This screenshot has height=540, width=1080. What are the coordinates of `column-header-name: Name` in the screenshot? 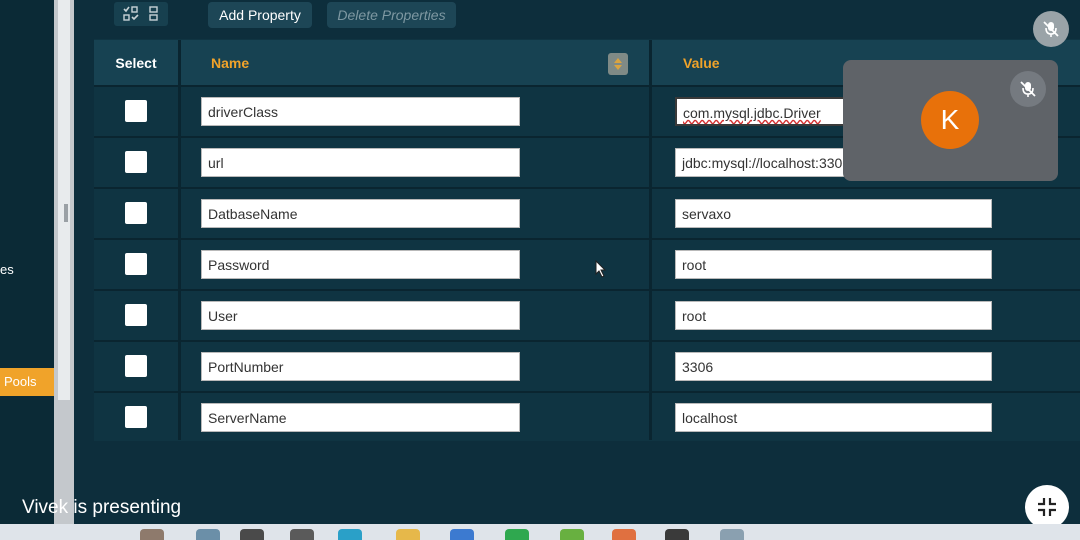 It's located at (415, 62).